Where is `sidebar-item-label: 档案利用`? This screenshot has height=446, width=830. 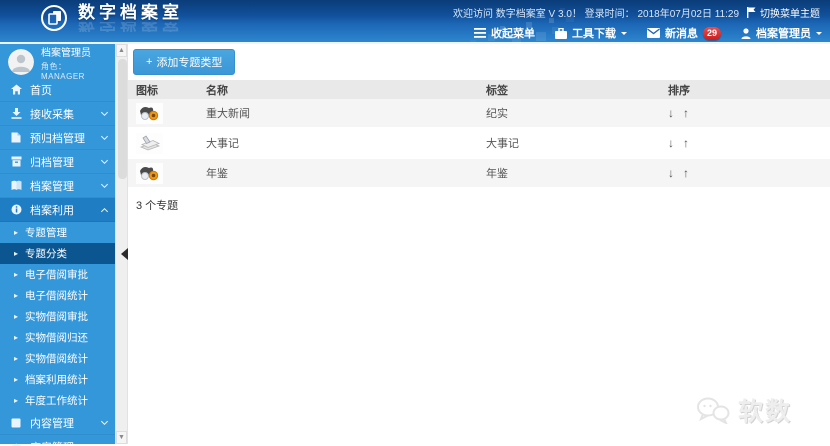
sidebar-item-label: 档案利用 is located at coordinates (52, 210).